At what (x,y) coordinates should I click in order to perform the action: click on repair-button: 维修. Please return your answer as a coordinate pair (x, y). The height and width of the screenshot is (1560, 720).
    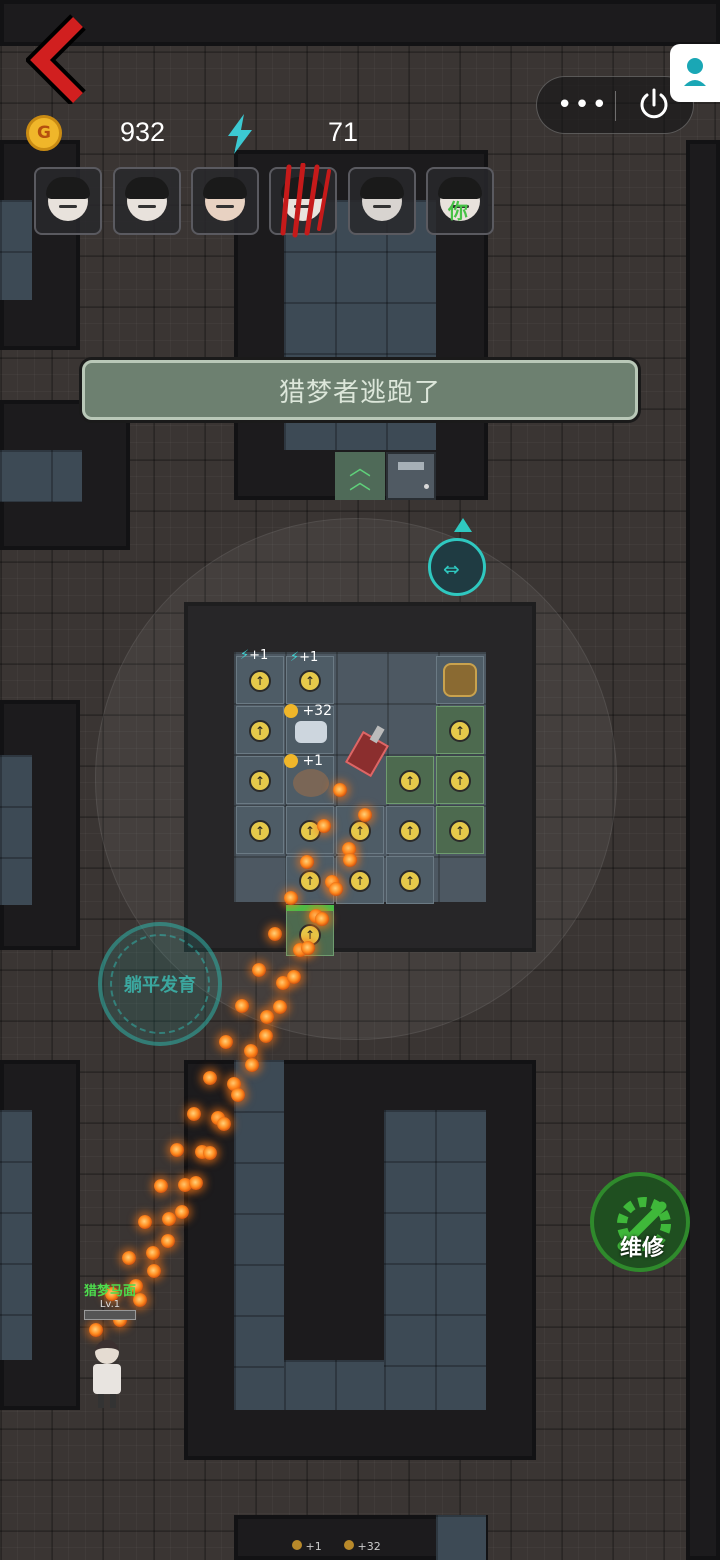
    Looking at the image, I should click on (640, 1222).